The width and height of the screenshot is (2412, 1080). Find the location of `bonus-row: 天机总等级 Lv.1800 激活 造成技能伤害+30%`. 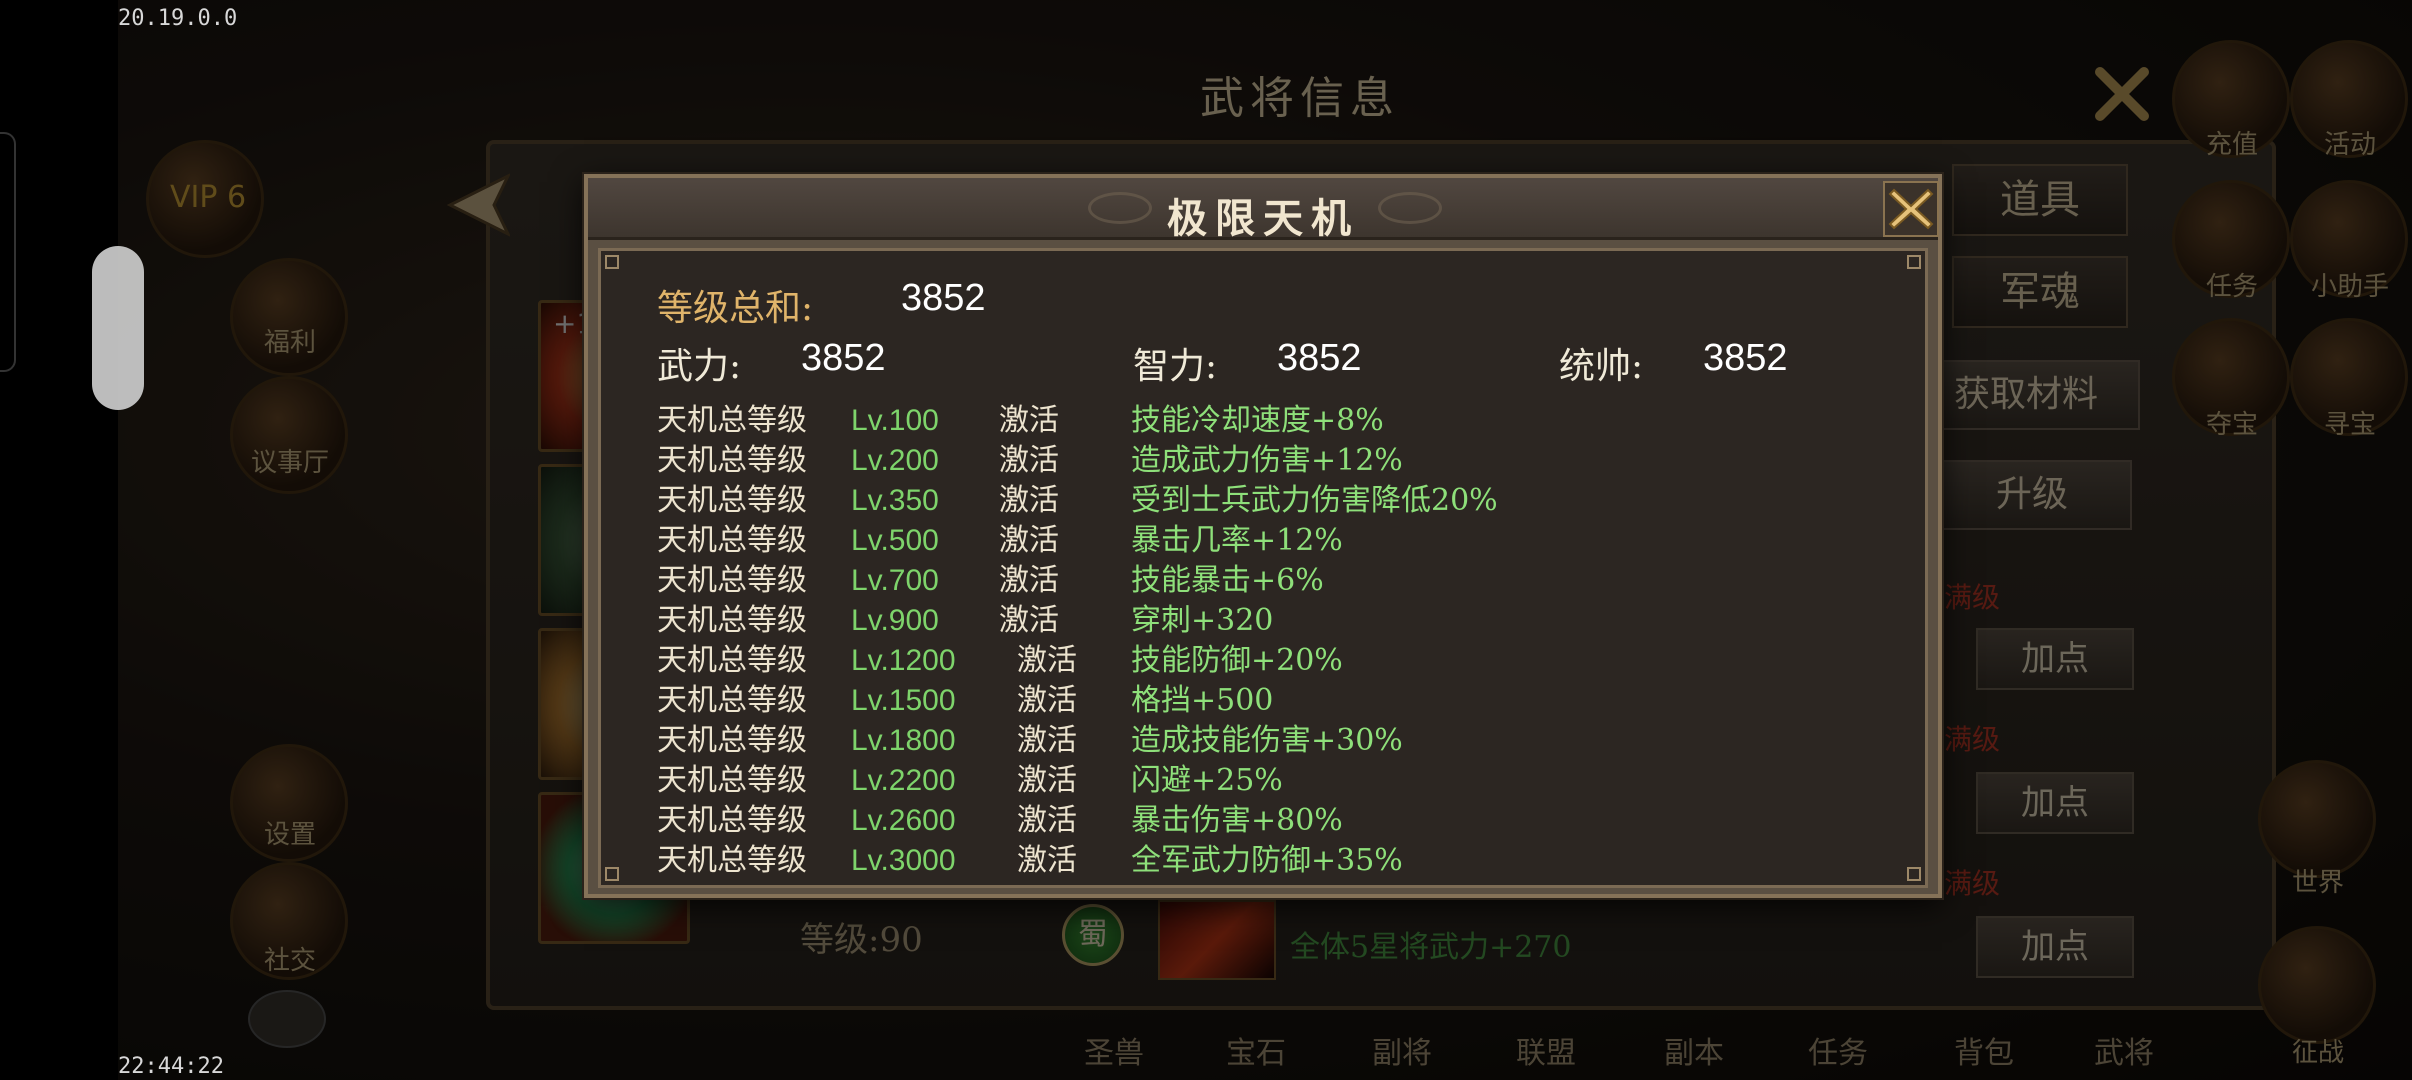

bonus-row: 天机总等级 Lv.1800 激活 造成技能伤害+30% is located at coordinates (1257, 741).